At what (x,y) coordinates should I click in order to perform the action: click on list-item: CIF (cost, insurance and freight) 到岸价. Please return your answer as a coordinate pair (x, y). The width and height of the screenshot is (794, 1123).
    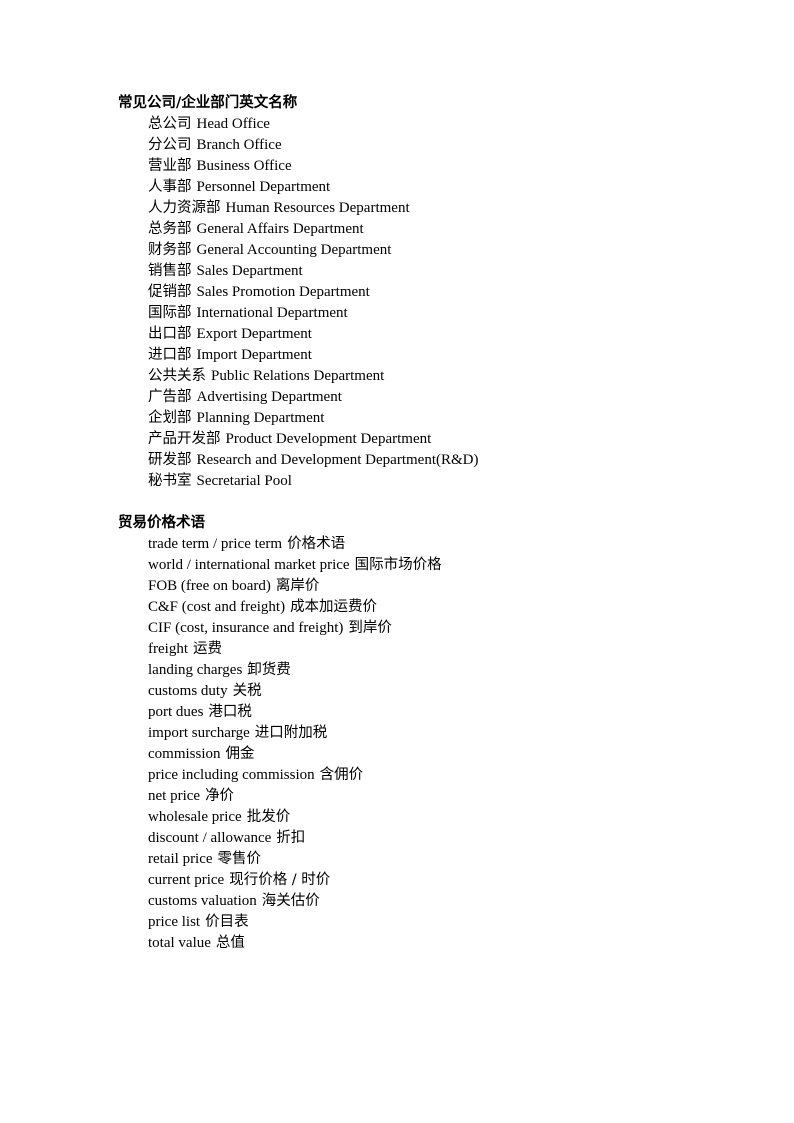
    Looking at the image, I should click on (413, 628).